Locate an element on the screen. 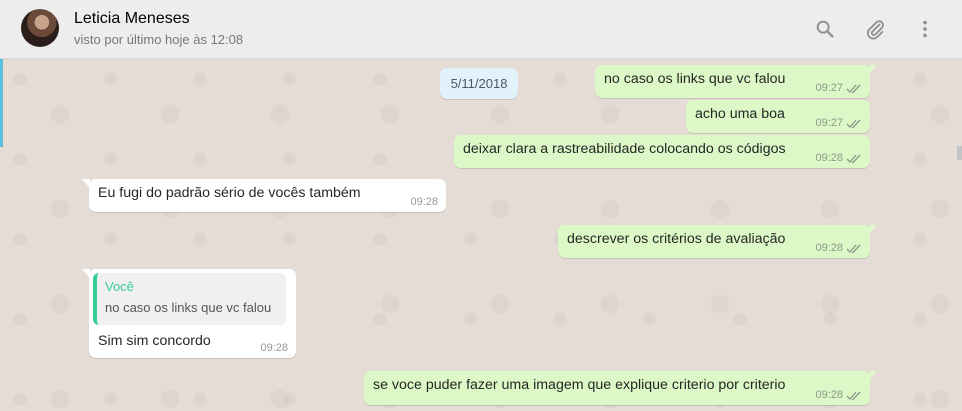 This screenshot has height=411, width=962. quoted-text: no caso os links que vc falou is located at coordinates (188, 307).